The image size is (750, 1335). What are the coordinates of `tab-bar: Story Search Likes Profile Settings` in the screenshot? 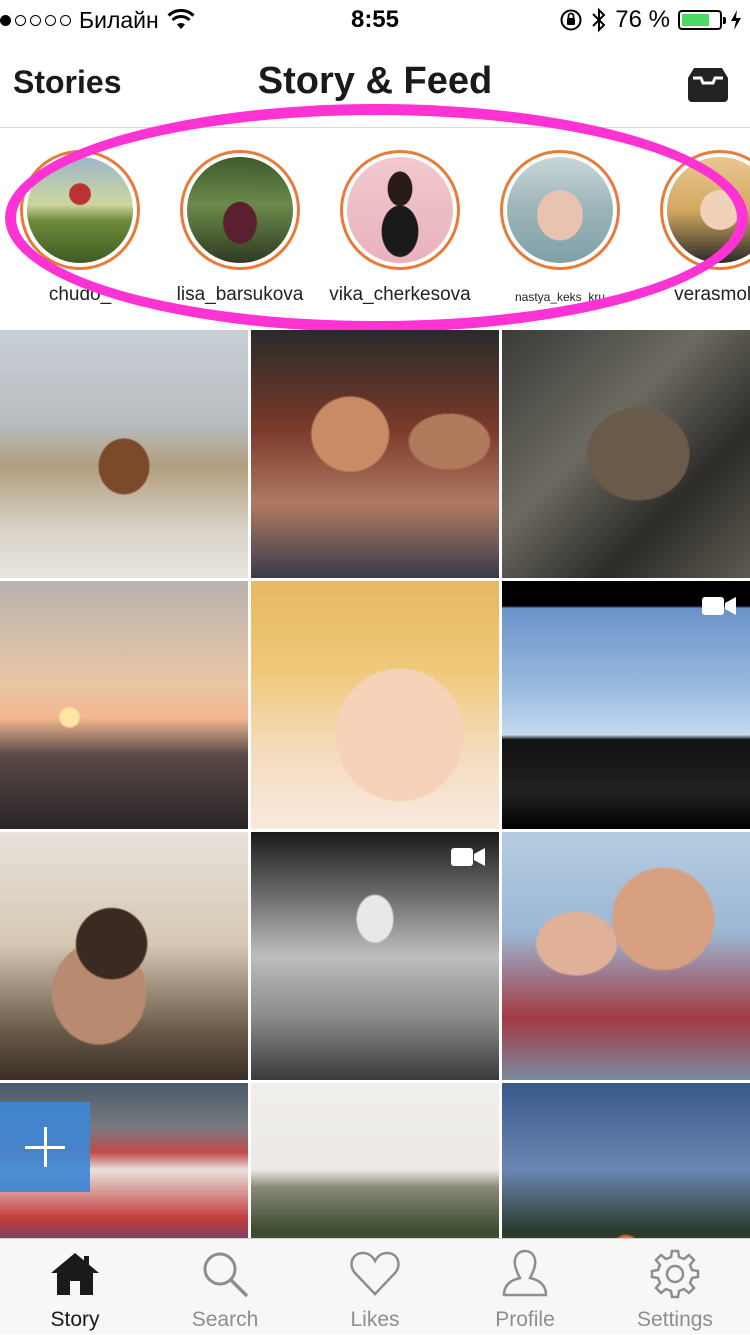 It's located at (375, 1286).